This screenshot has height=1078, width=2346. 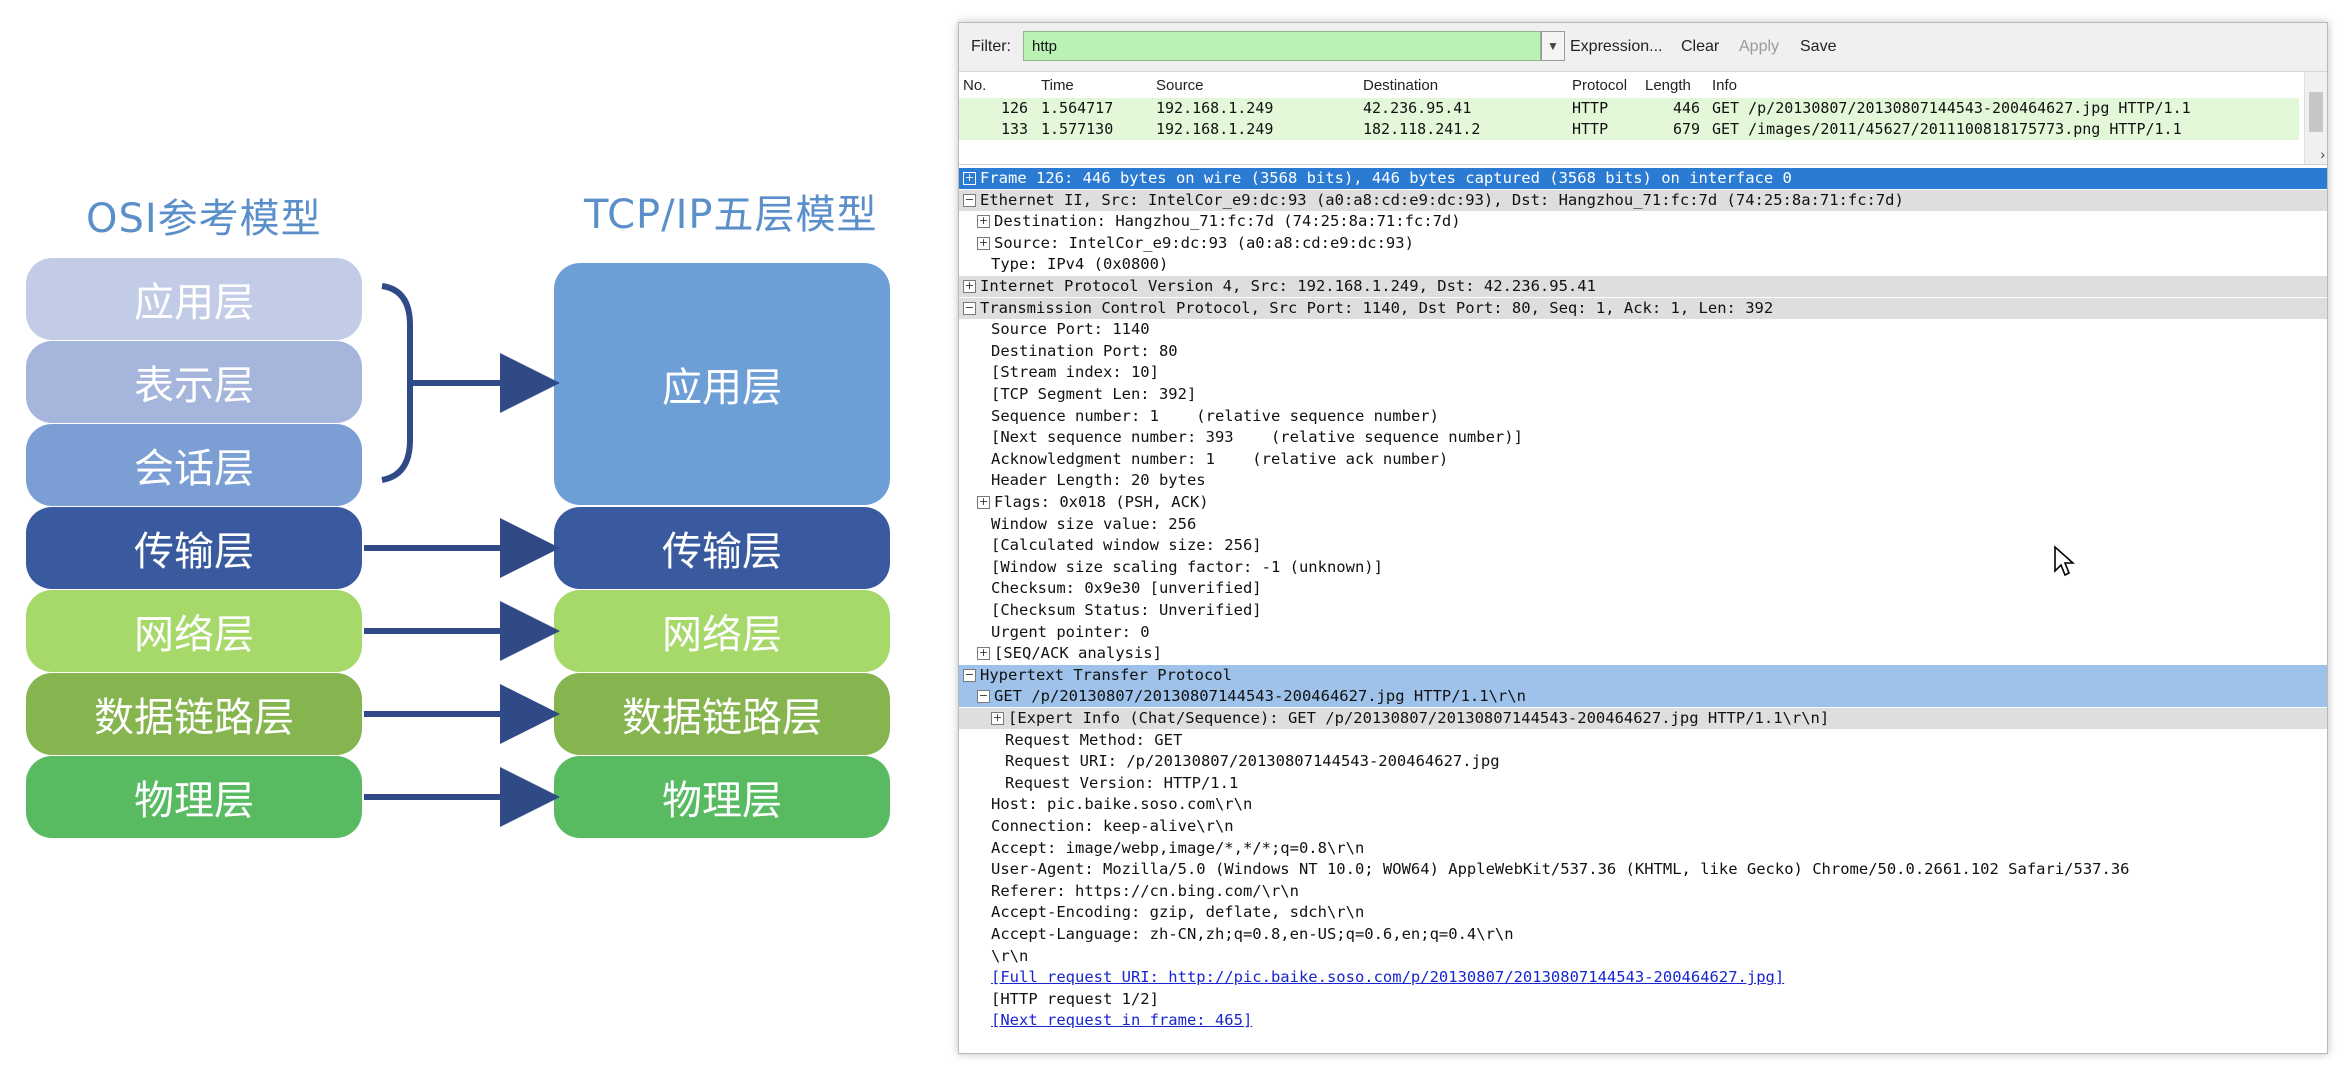 I want to click on detail-row: Accept: image/webp,image/*,*/*;q=0.8\r\n, so click(x=1643, y=848).